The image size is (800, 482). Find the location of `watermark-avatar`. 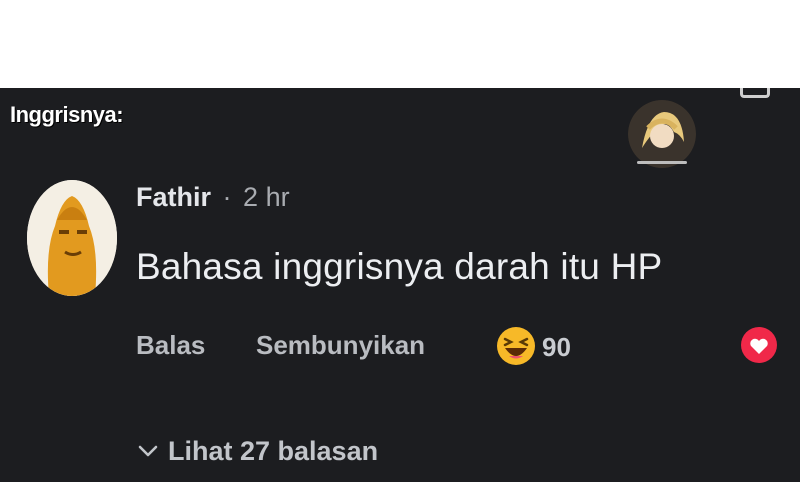

watermark-avatar is located at coordinates (662, 136).